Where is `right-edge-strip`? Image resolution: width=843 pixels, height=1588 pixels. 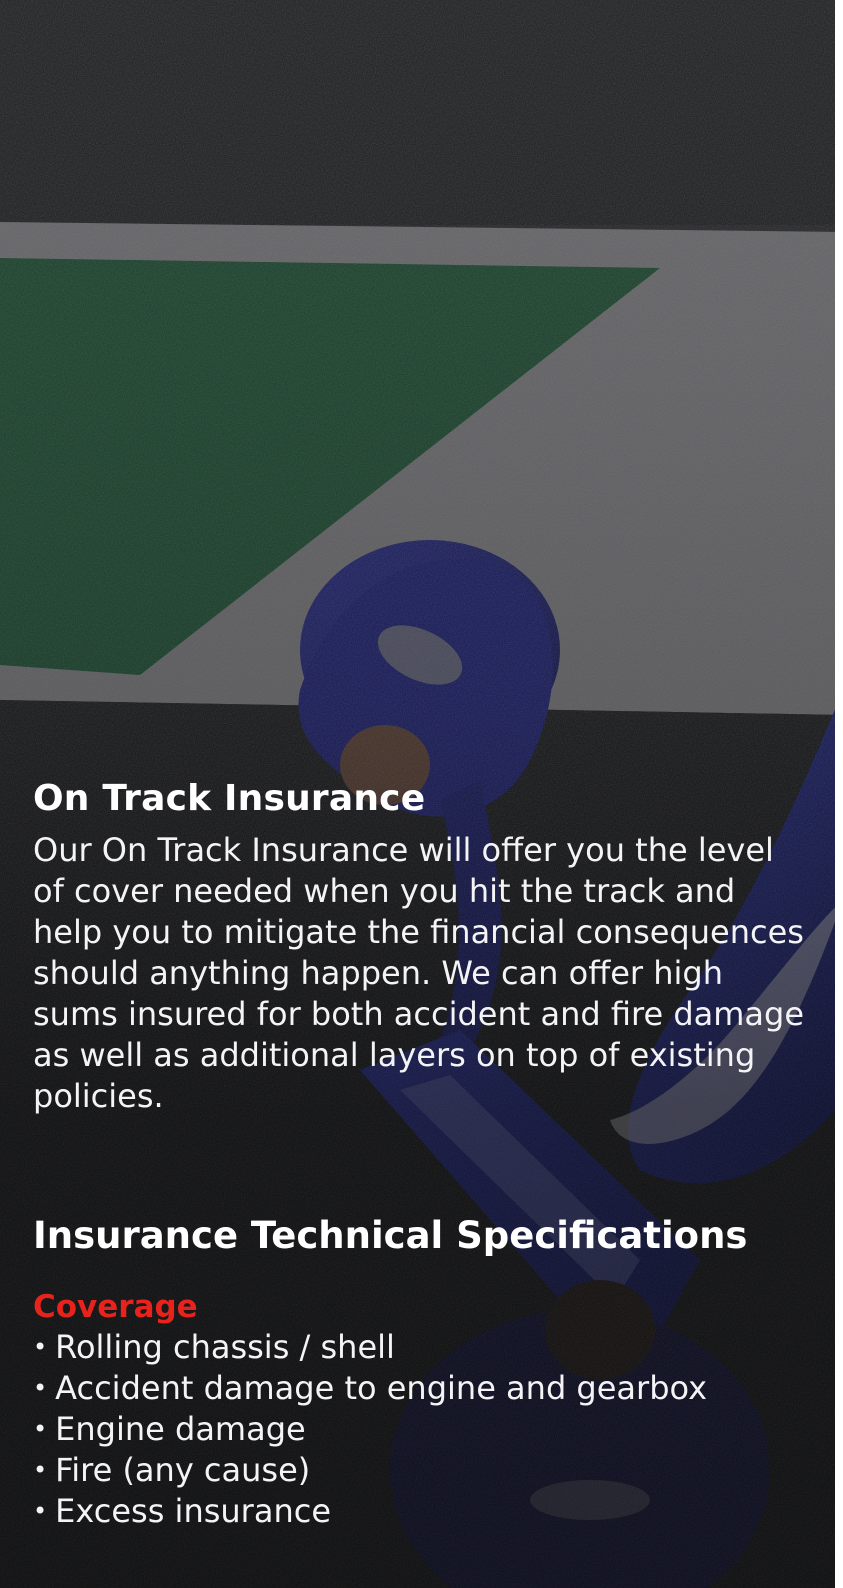 right-edge-strip is located at coordinates (839, 794).